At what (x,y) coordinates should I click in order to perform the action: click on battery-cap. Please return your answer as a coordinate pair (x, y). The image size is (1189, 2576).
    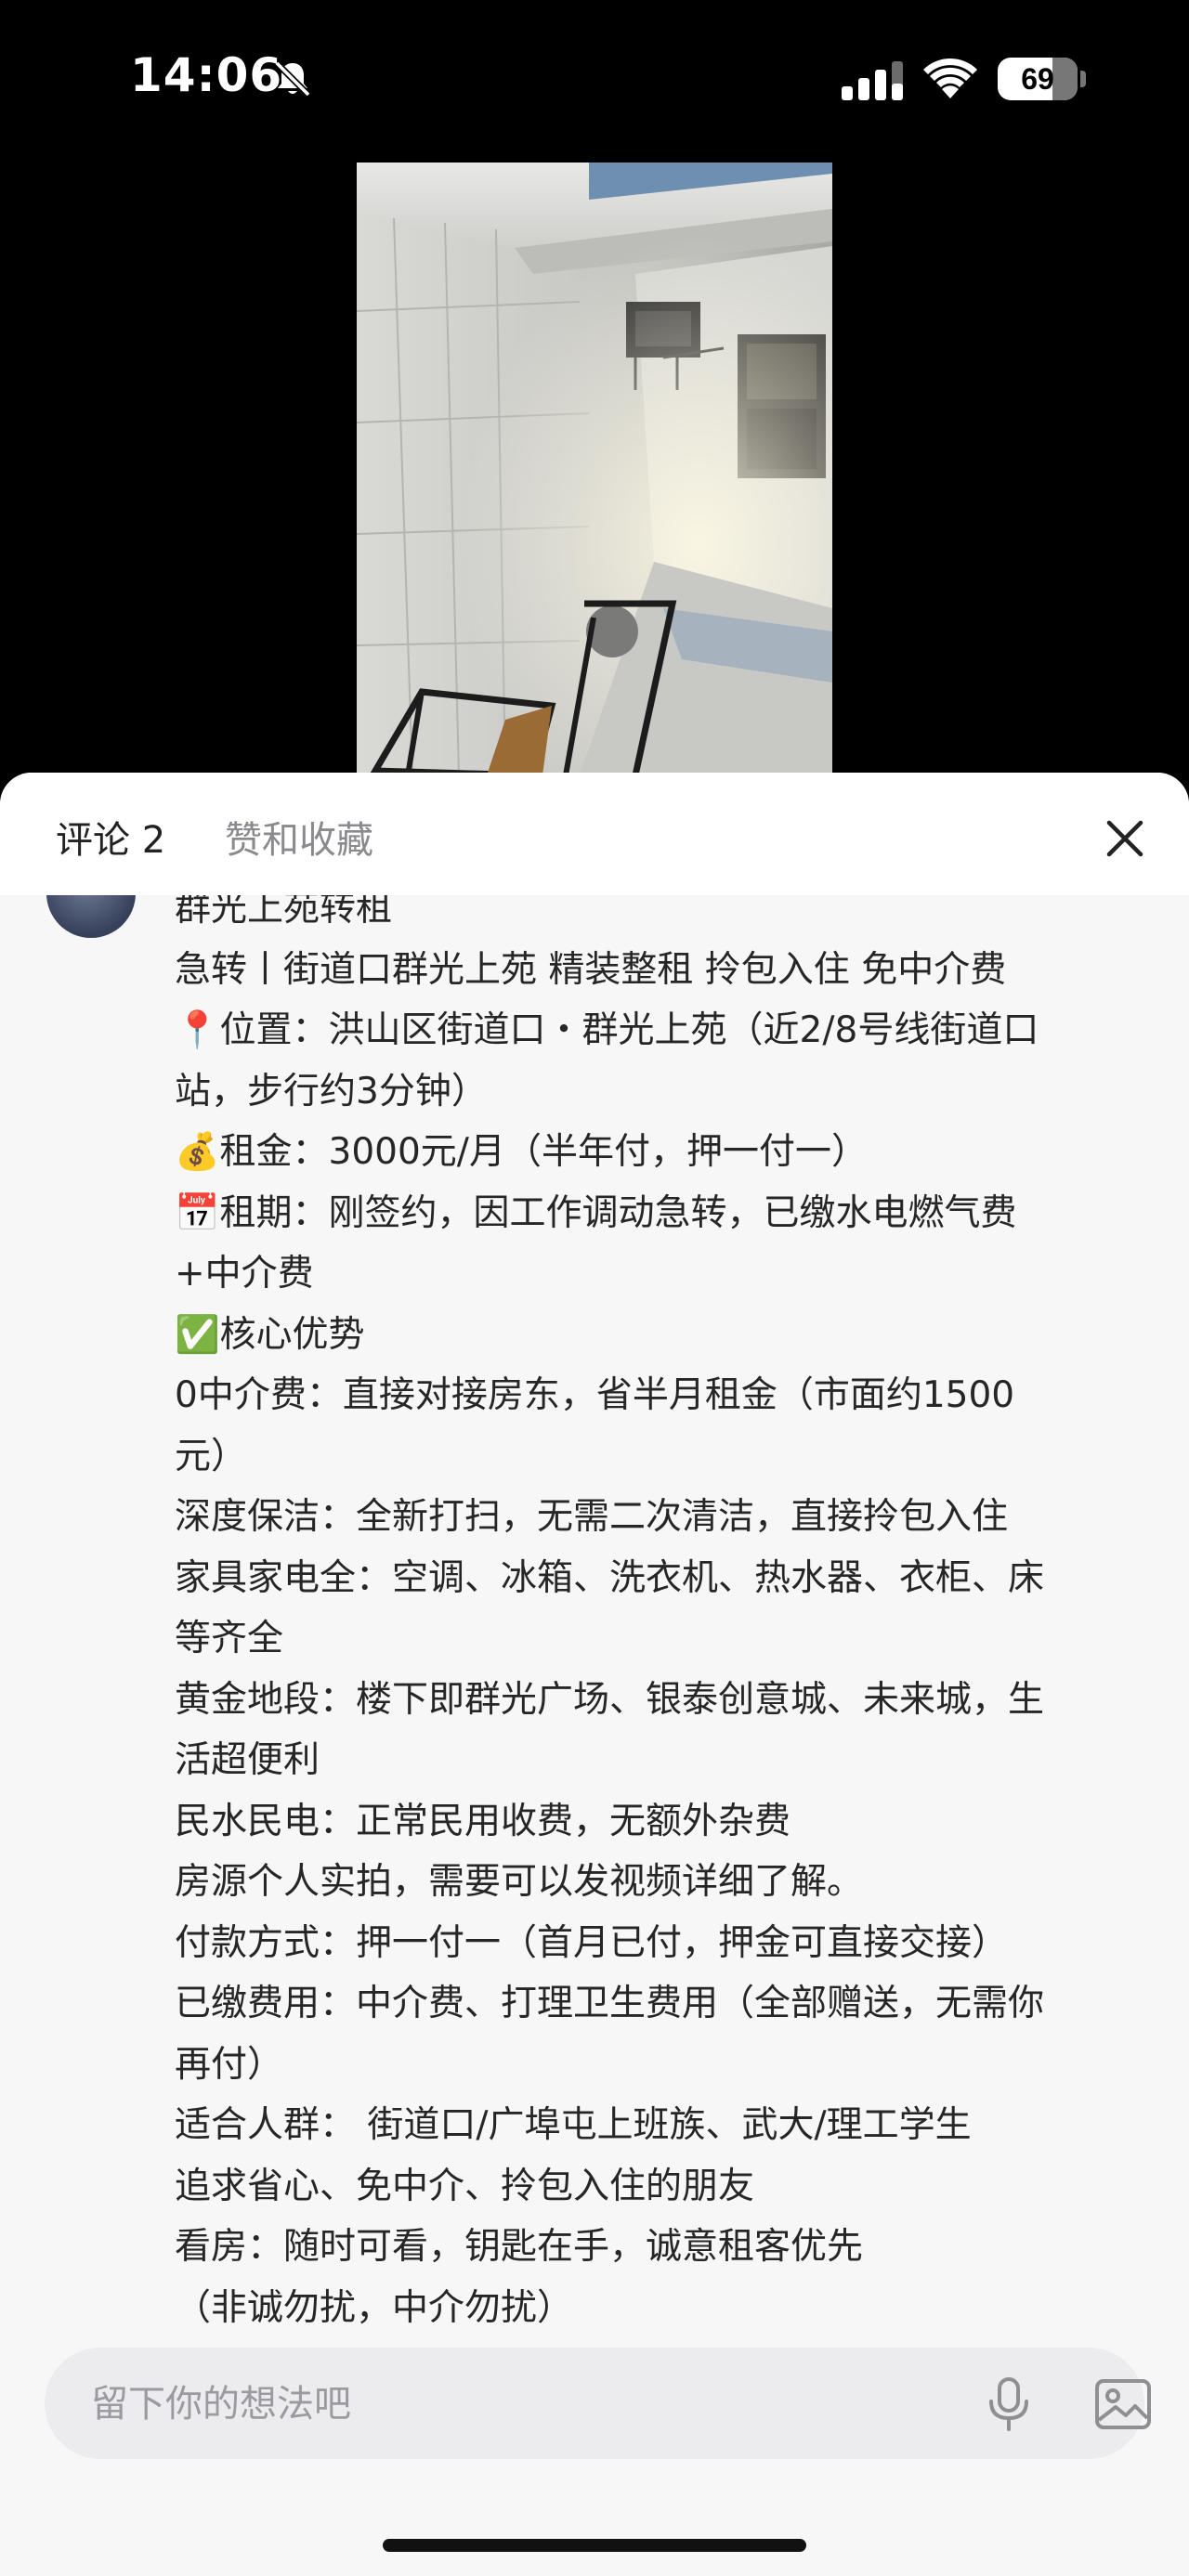
    Looking at the image, I should click on (1083, 79).